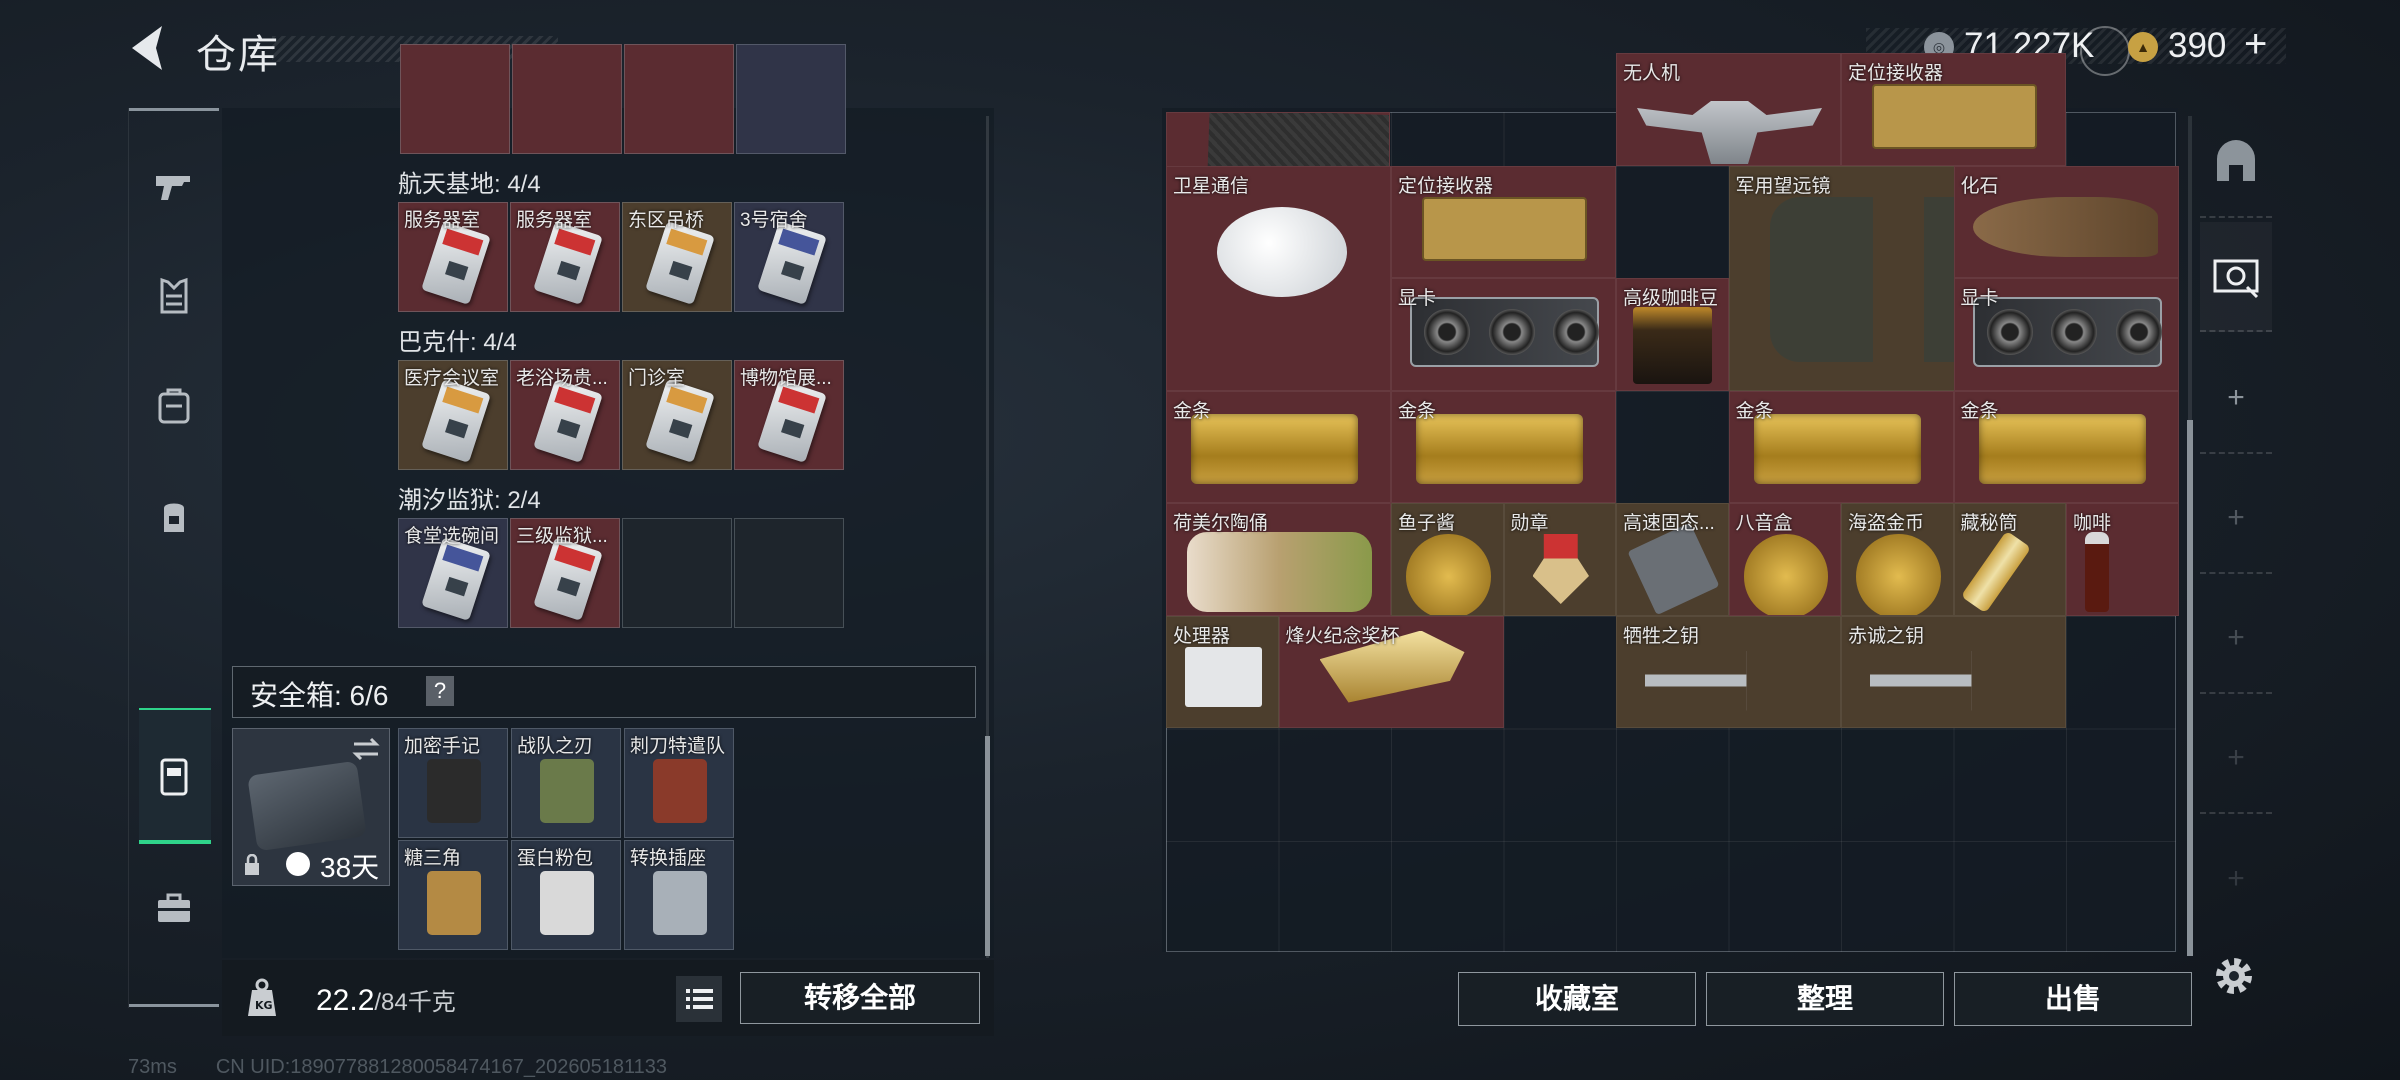 This screenshot has height=1080, width=2400. I want to click on keycard-slot: 医疗会议室, so click(453, 415).